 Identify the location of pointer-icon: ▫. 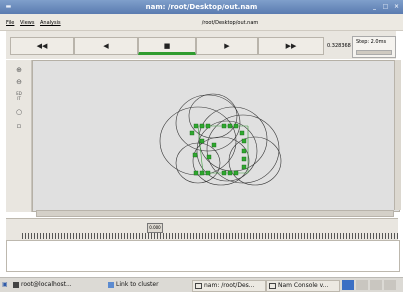
(19, 126).